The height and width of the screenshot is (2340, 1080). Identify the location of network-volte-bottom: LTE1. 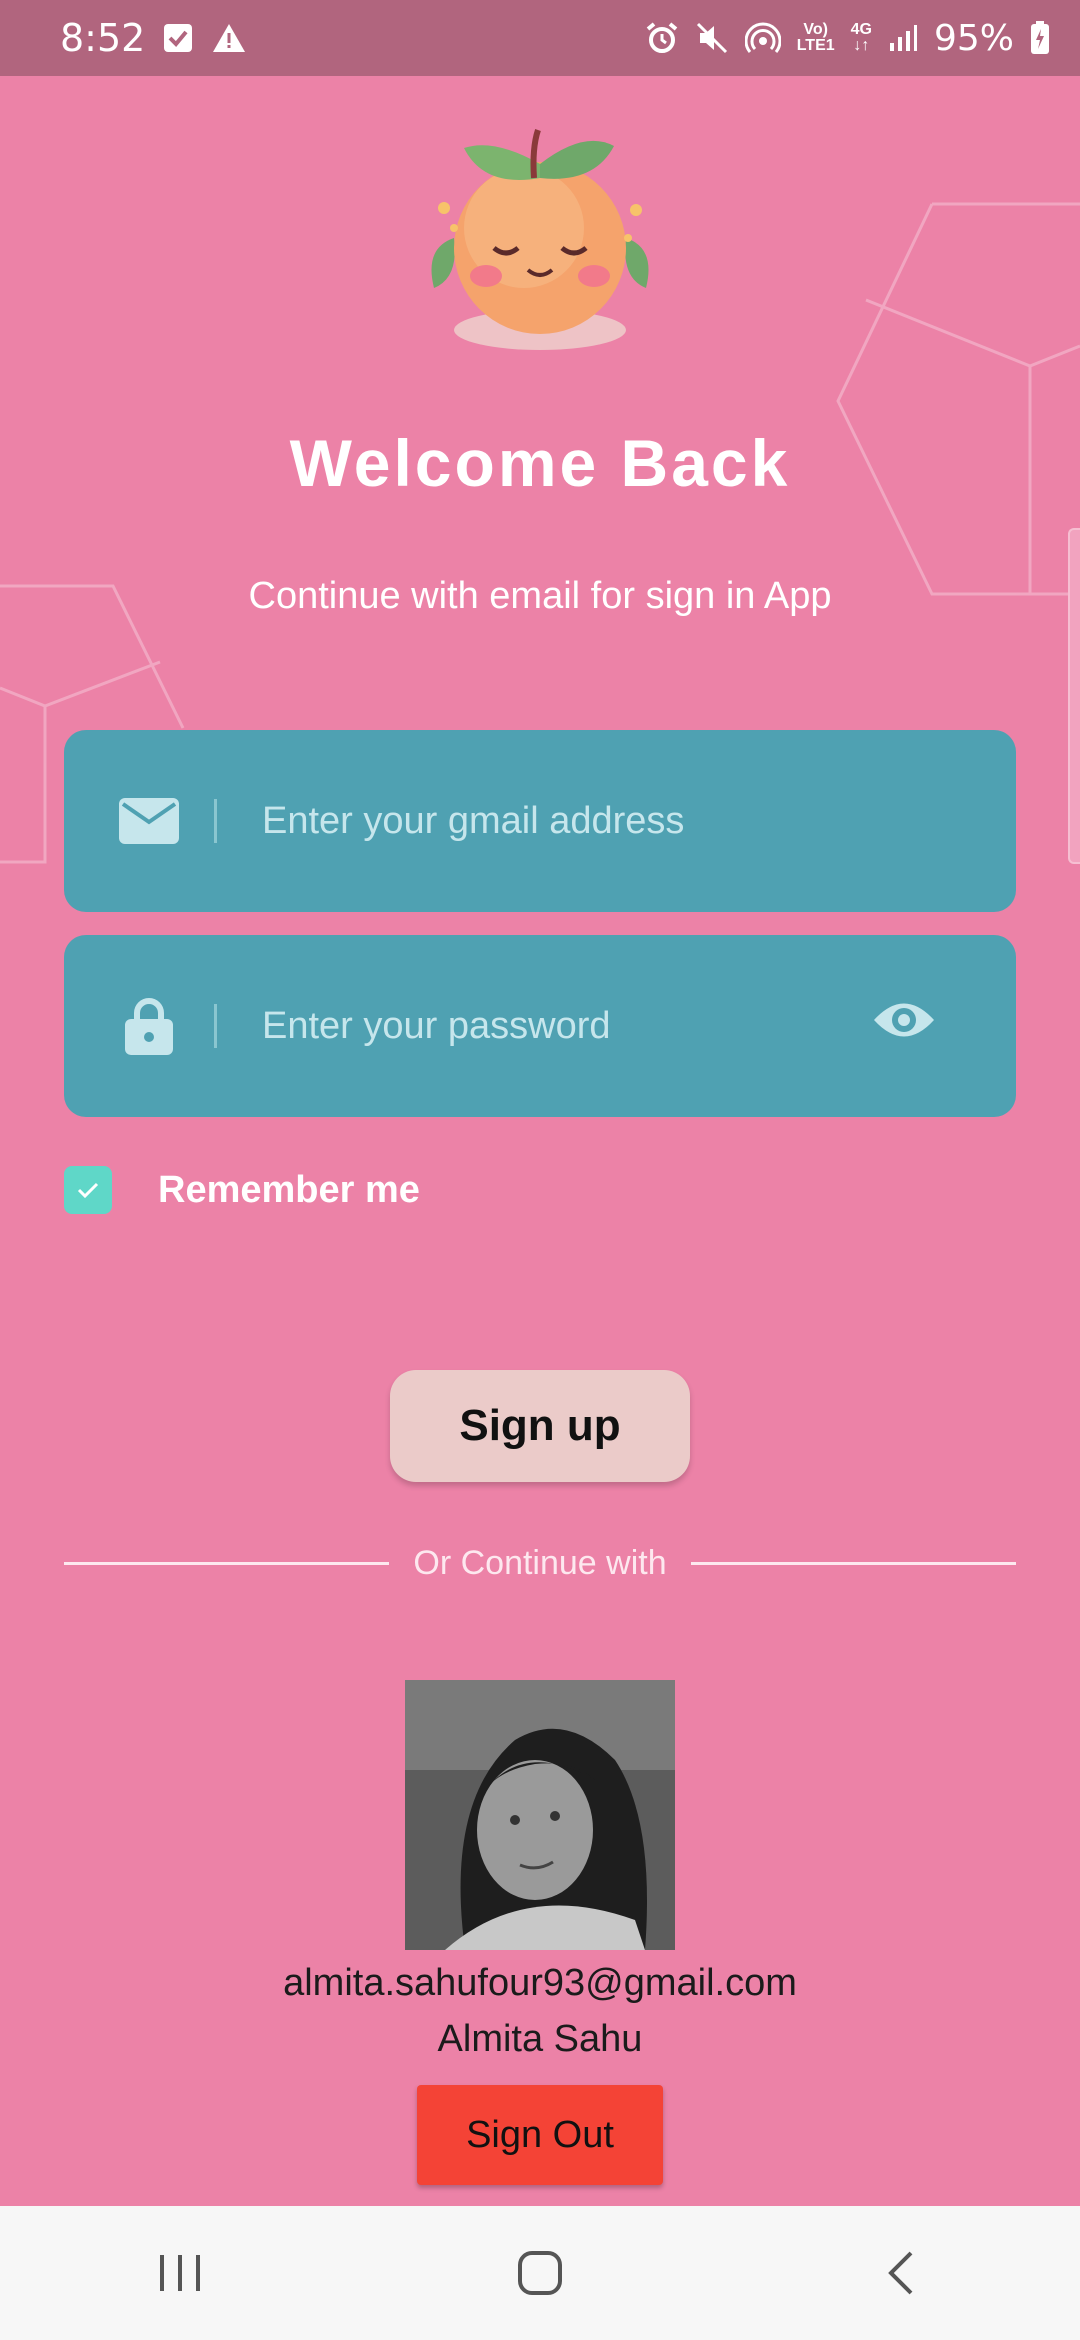
(815, 45).